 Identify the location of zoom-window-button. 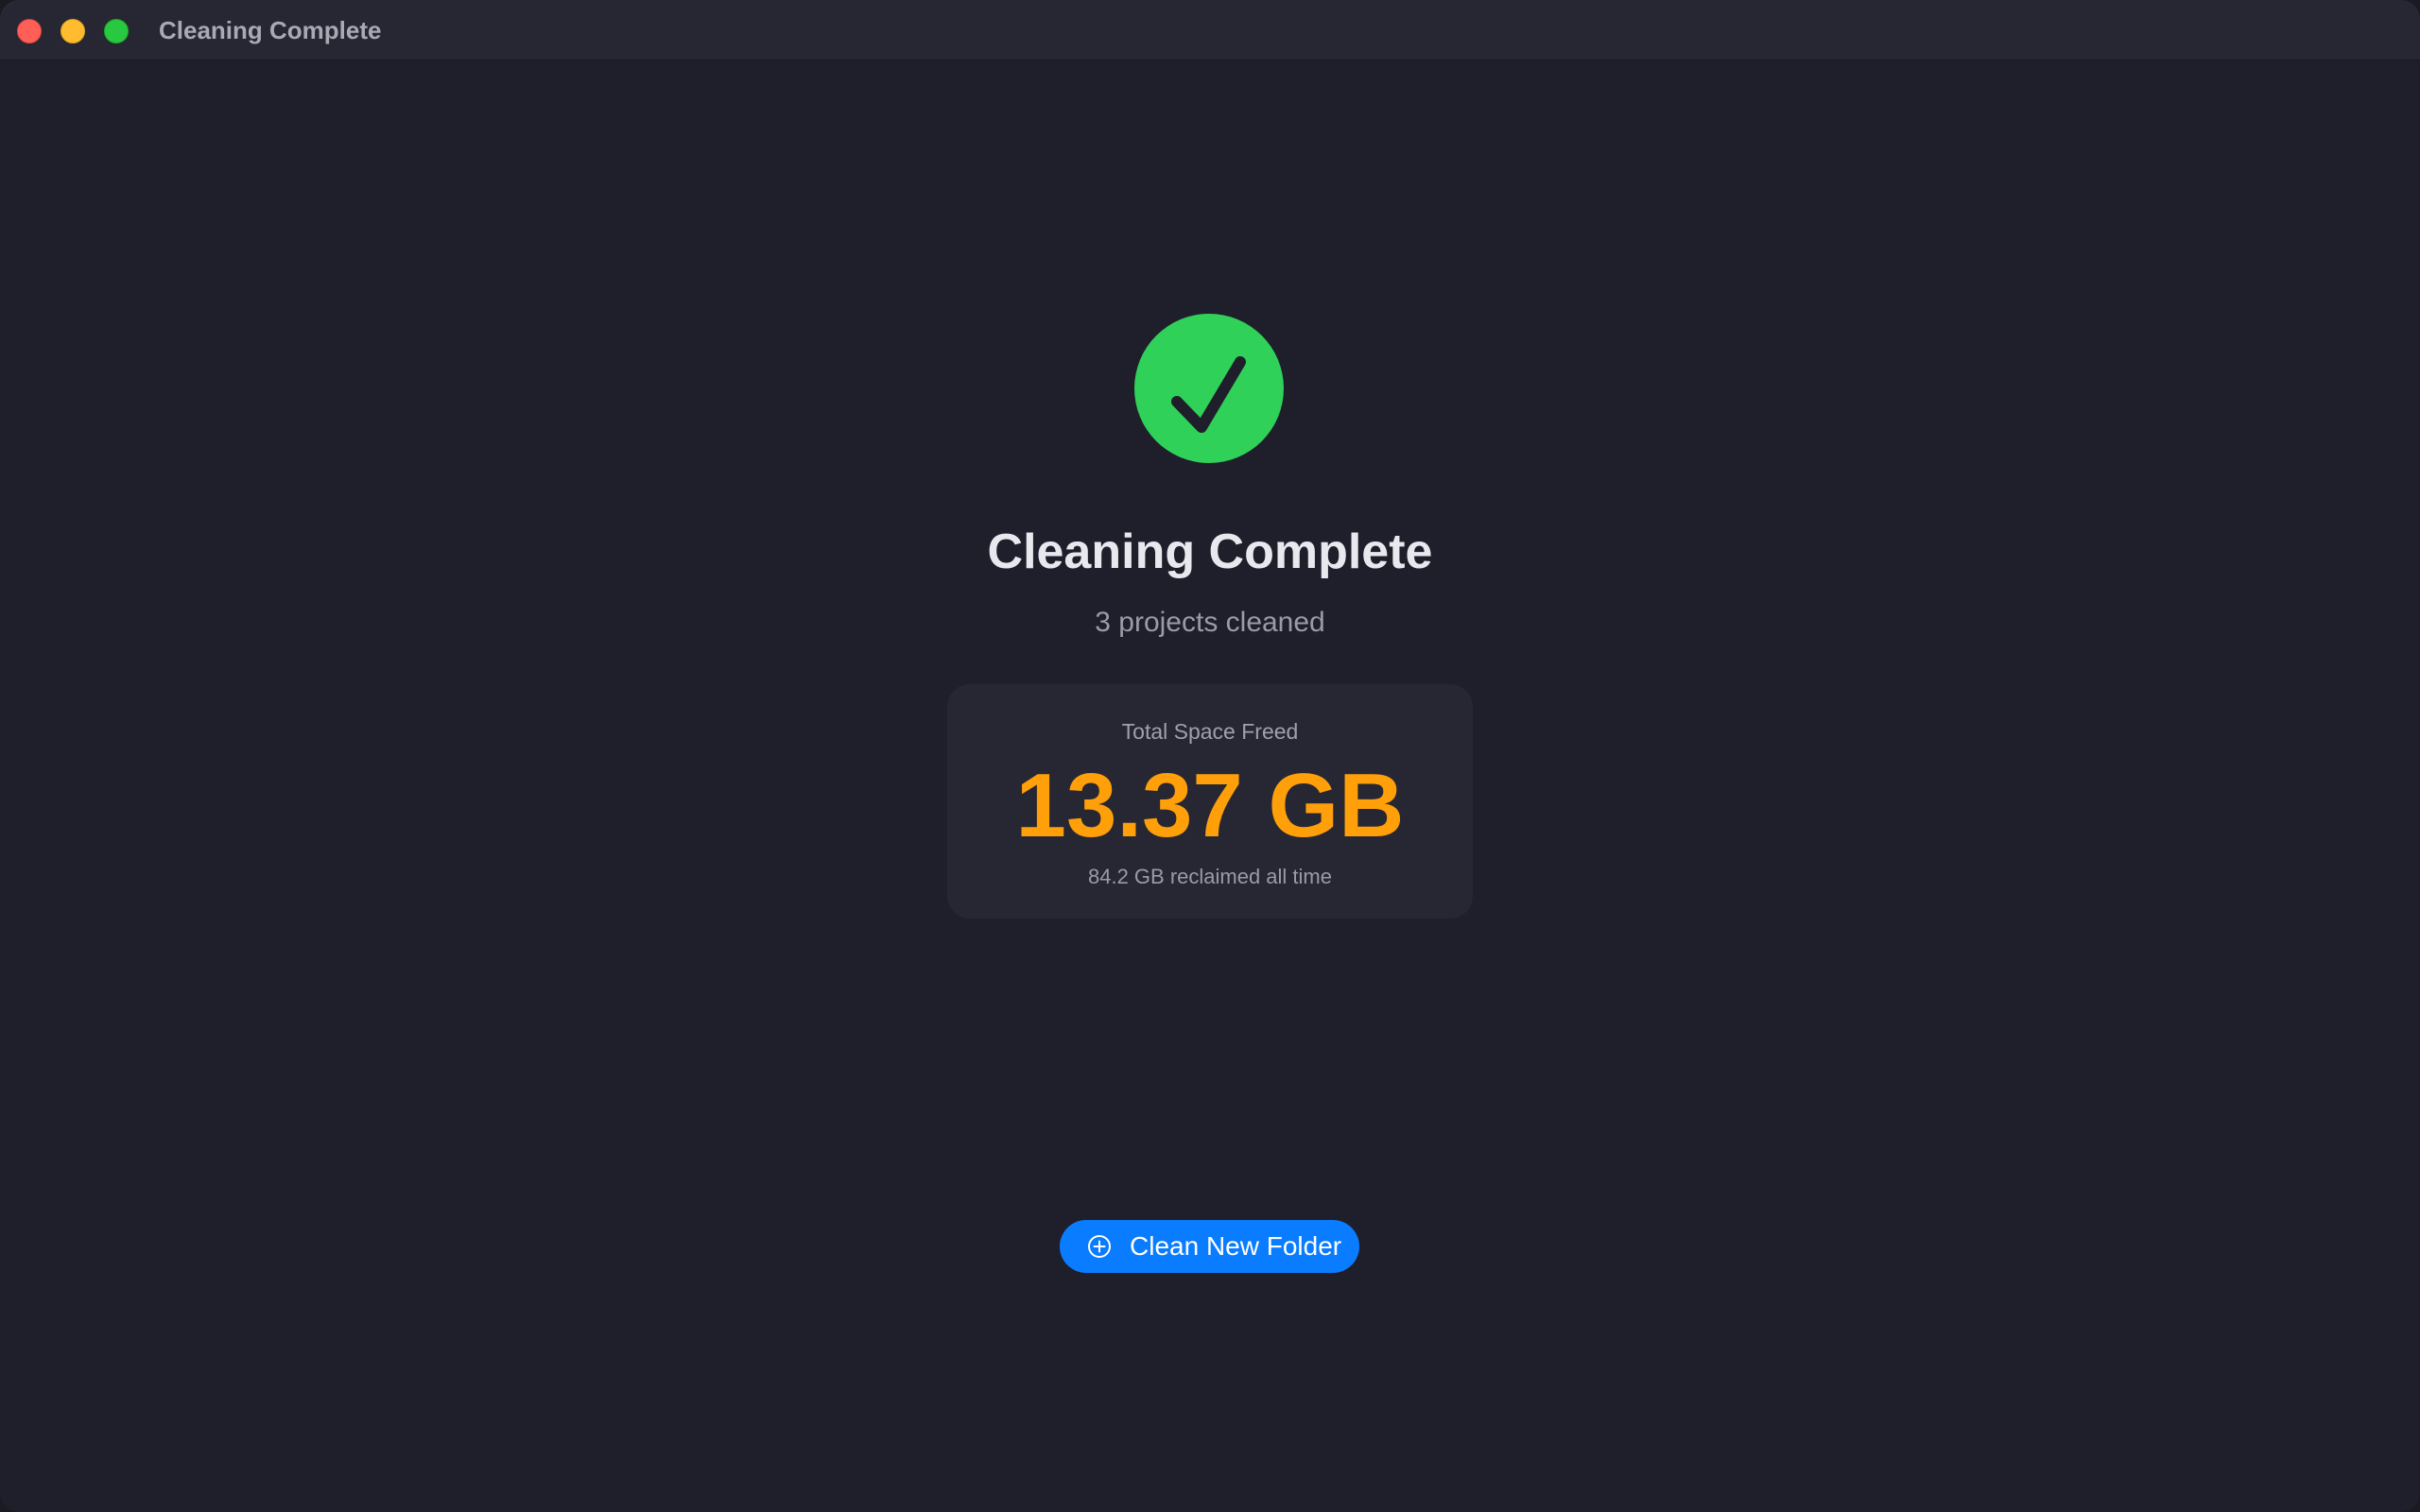
(116, 31).